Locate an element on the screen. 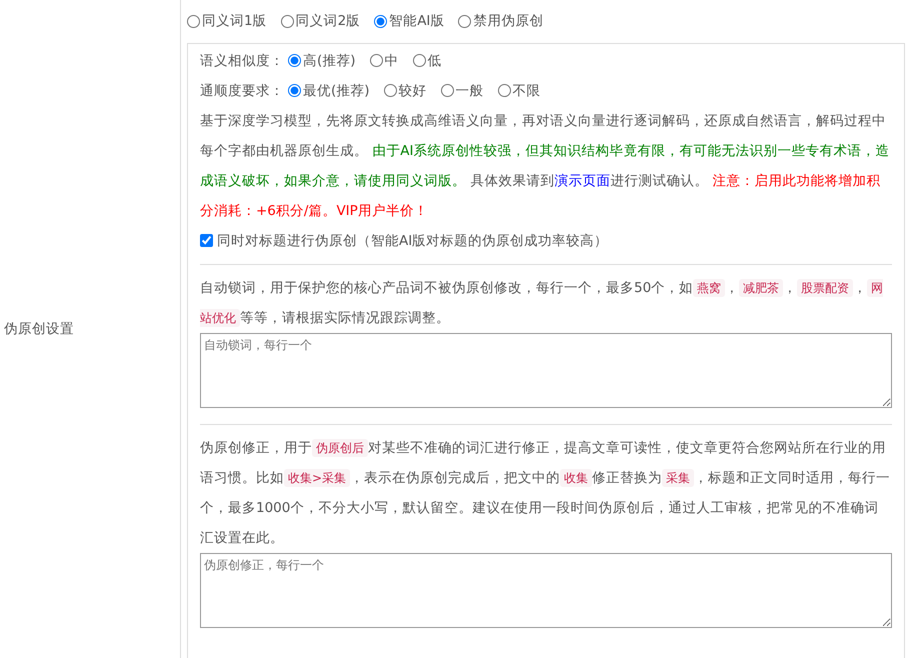  radio-option: 低 is located at coordinates (427, 61).